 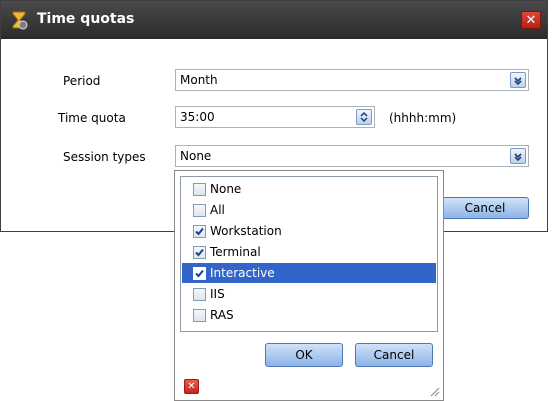 What do you see at coordinates (309, 189) in the screenshot?
I see `list-item-none: None` at bounding box center [309, 189].